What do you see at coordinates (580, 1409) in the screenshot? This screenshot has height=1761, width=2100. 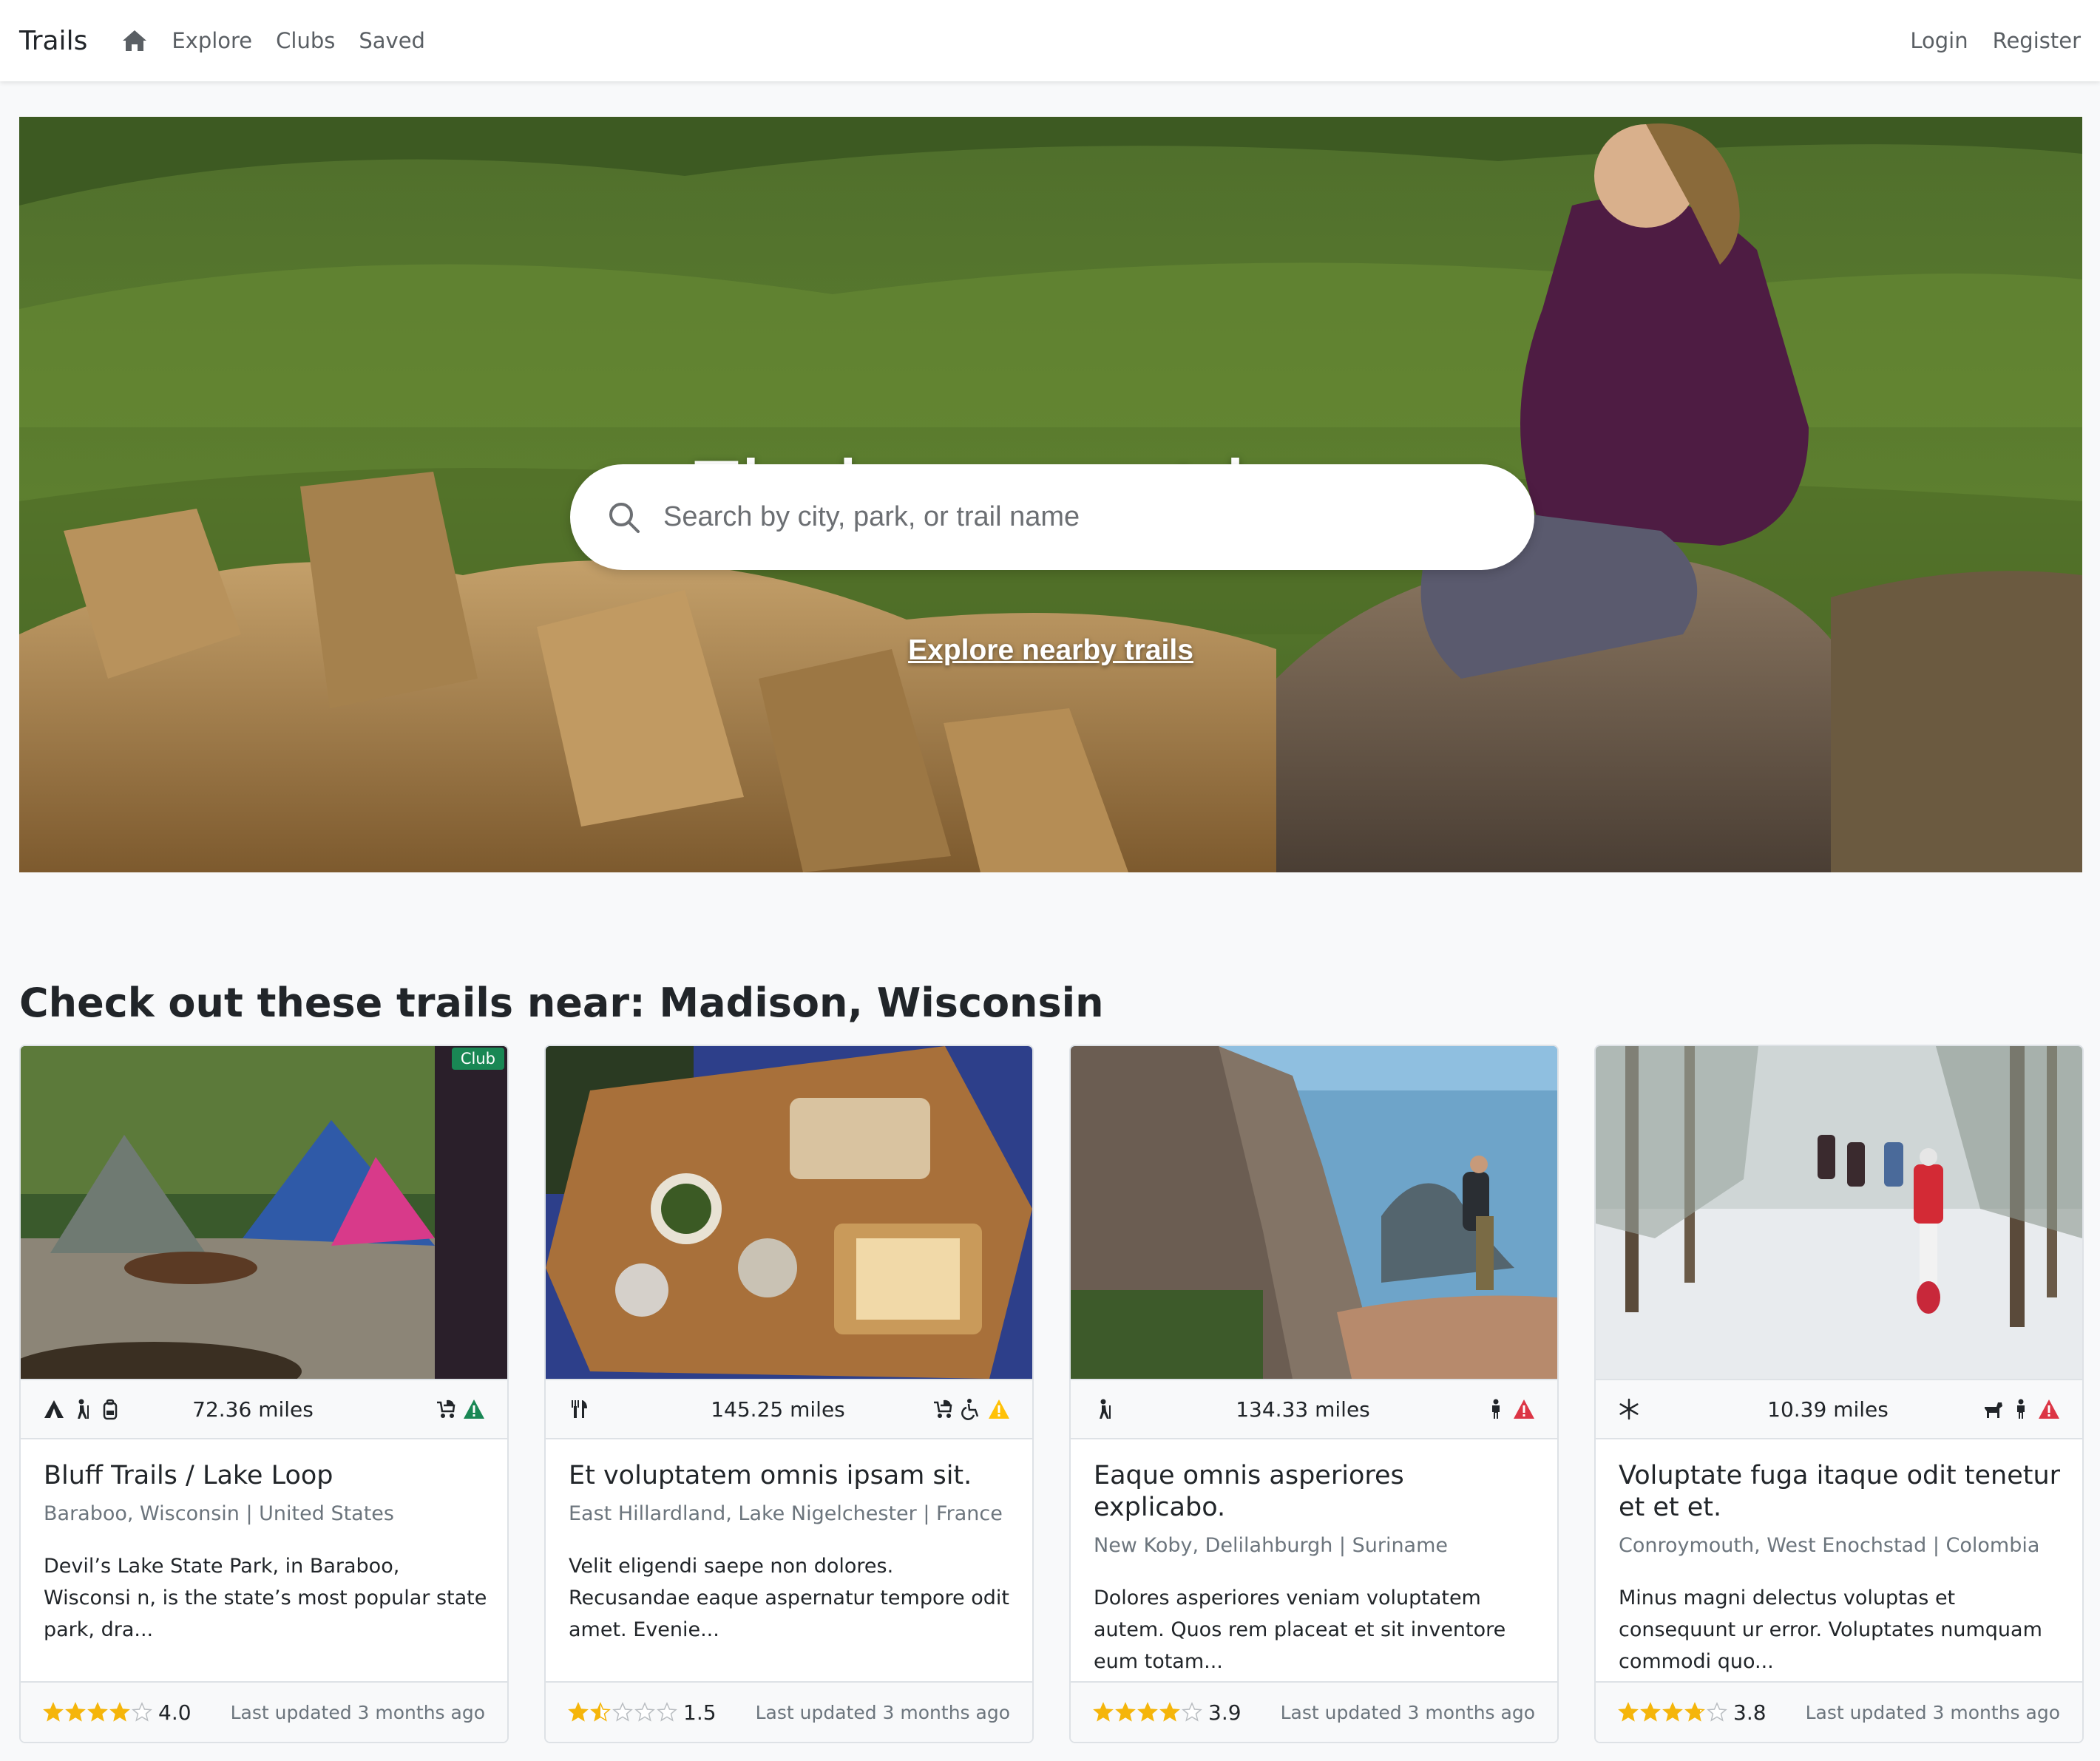 I see `utensils-icon` at bounding box center [580, 1409].